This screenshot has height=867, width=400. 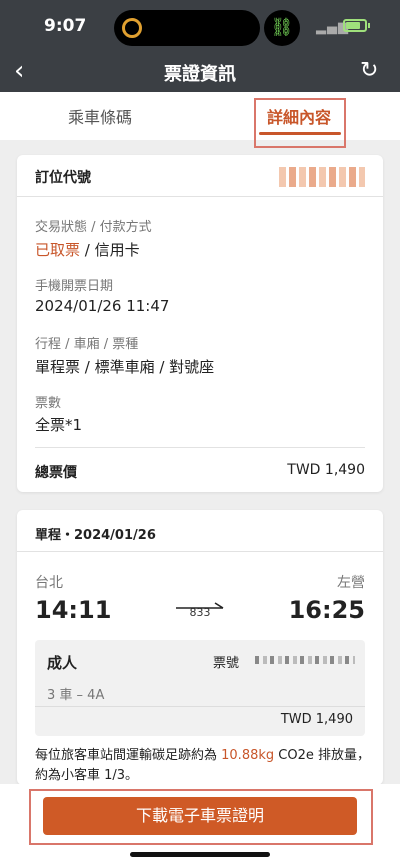 I want to click on status-time: 9:07, so click(x=65, y=26).